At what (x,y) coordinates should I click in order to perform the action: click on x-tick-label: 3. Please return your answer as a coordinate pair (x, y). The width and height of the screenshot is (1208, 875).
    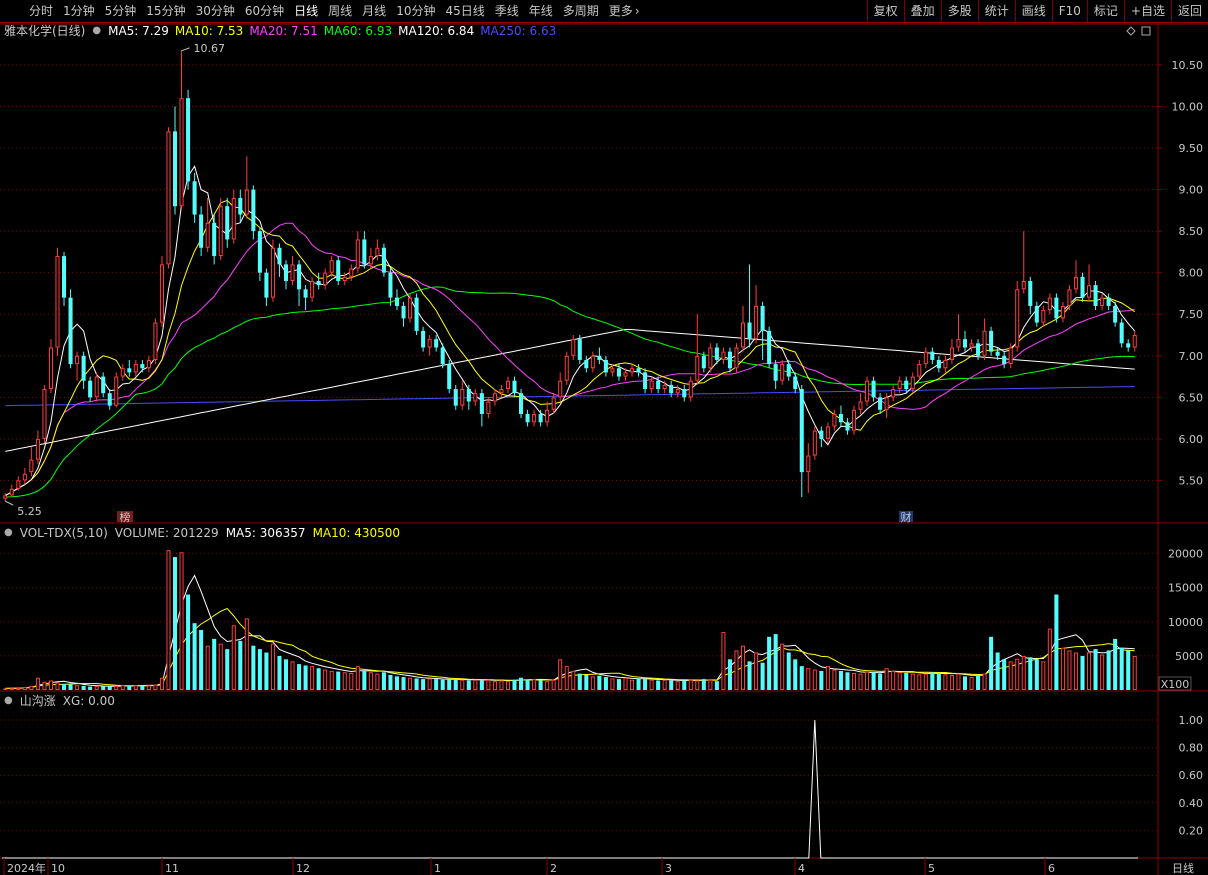
    Looking at the image, I should click on (668, 868).